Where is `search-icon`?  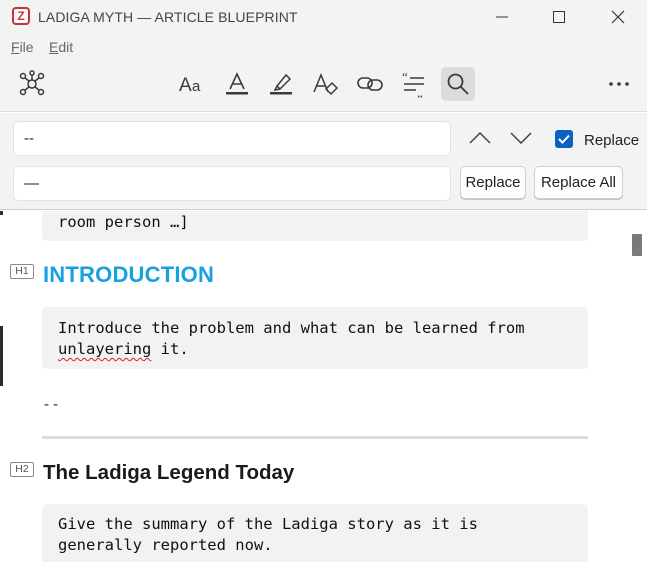 search-icon is located at coordinates (458, 84).